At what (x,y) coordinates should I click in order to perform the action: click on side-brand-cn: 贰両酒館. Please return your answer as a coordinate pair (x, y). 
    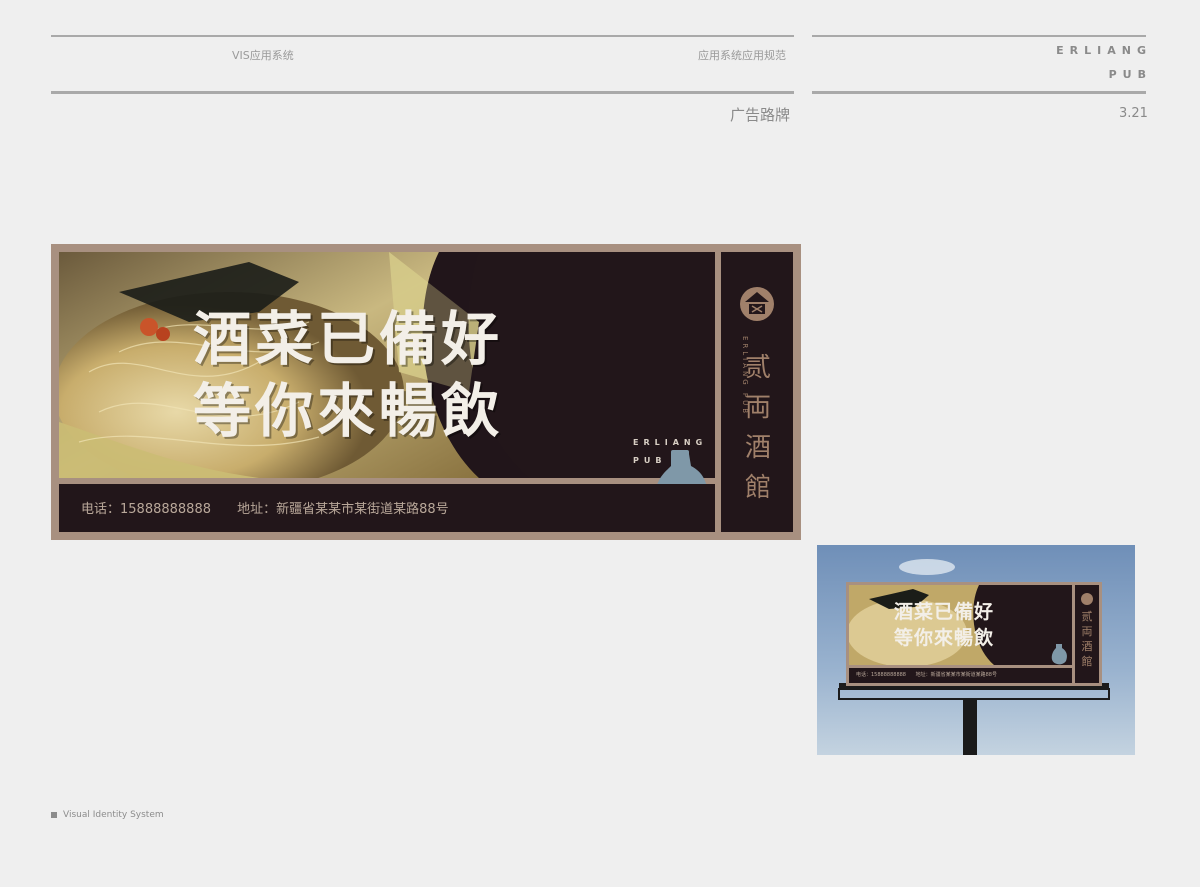
    Looking at the image, I should click on (757, 428).